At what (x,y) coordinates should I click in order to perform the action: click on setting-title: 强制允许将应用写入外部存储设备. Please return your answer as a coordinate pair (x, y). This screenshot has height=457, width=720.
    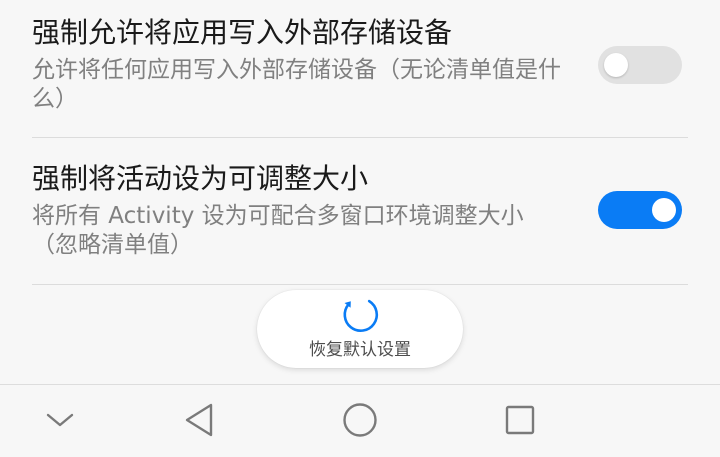
    Looking at the image, I should click on (242, 32).